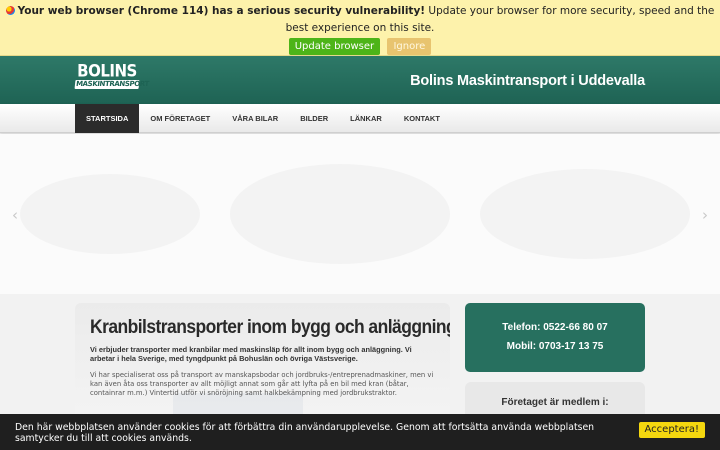  What do you see at coordinates (555, 327) in the screenshot?
I see `phone-number: Telefon: 0522-66 80 07` at bounding box center [555, 327].